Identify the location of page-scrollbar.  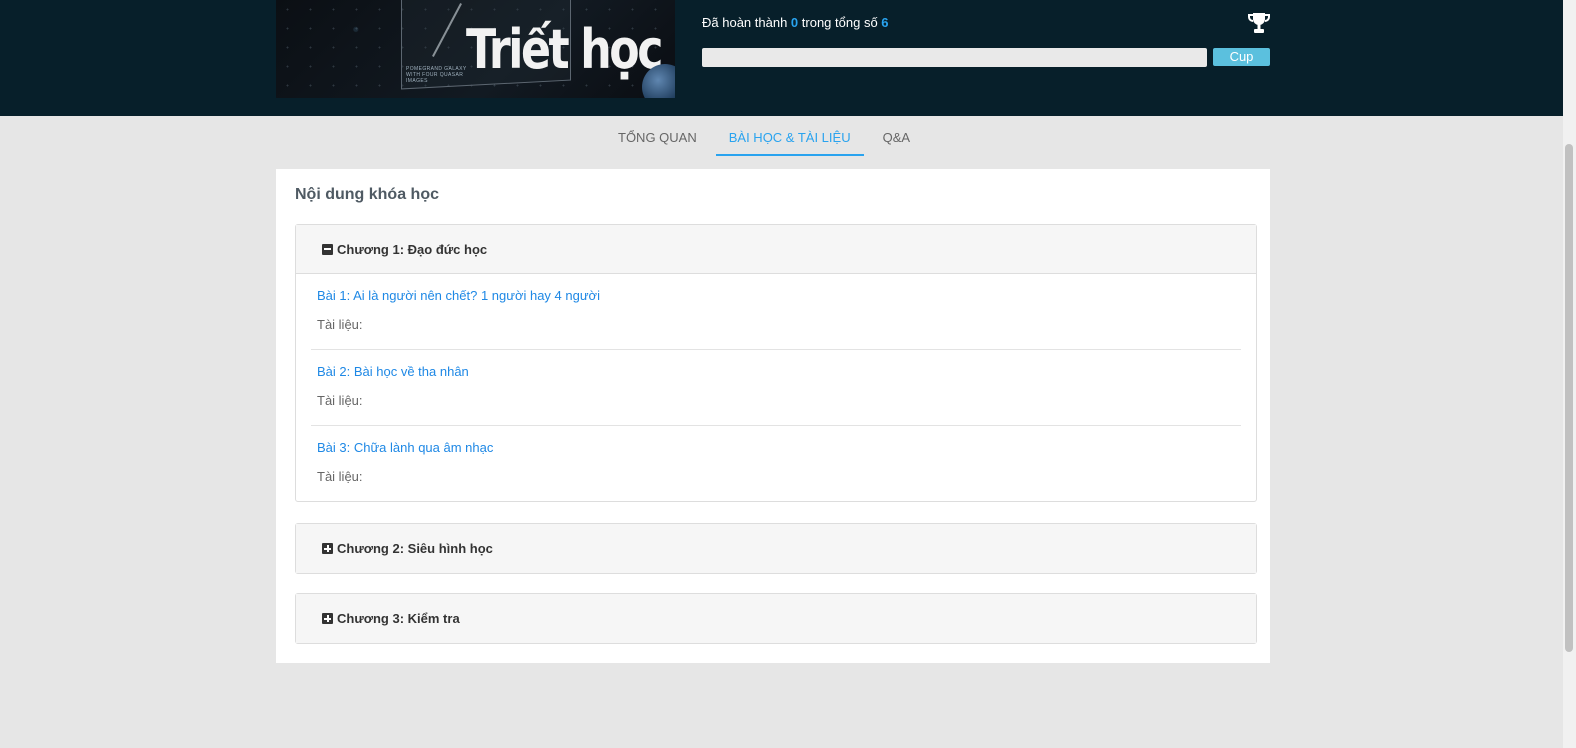
(1569, 374).